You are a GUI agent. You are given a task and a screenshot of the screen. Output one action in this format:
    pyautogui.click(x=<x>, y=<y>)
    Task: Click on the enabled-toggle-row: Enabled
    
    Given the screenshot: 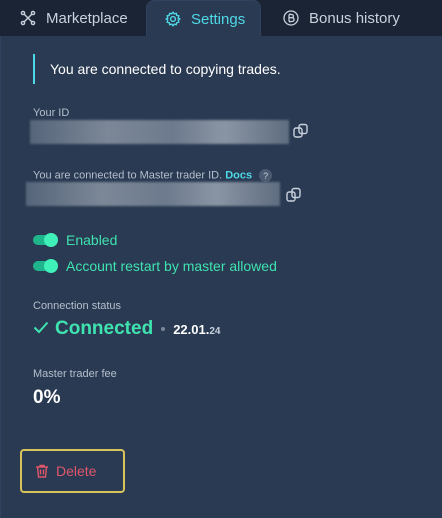 What is the action you would take?
    pyautogui.click(x=75, y=240)
    